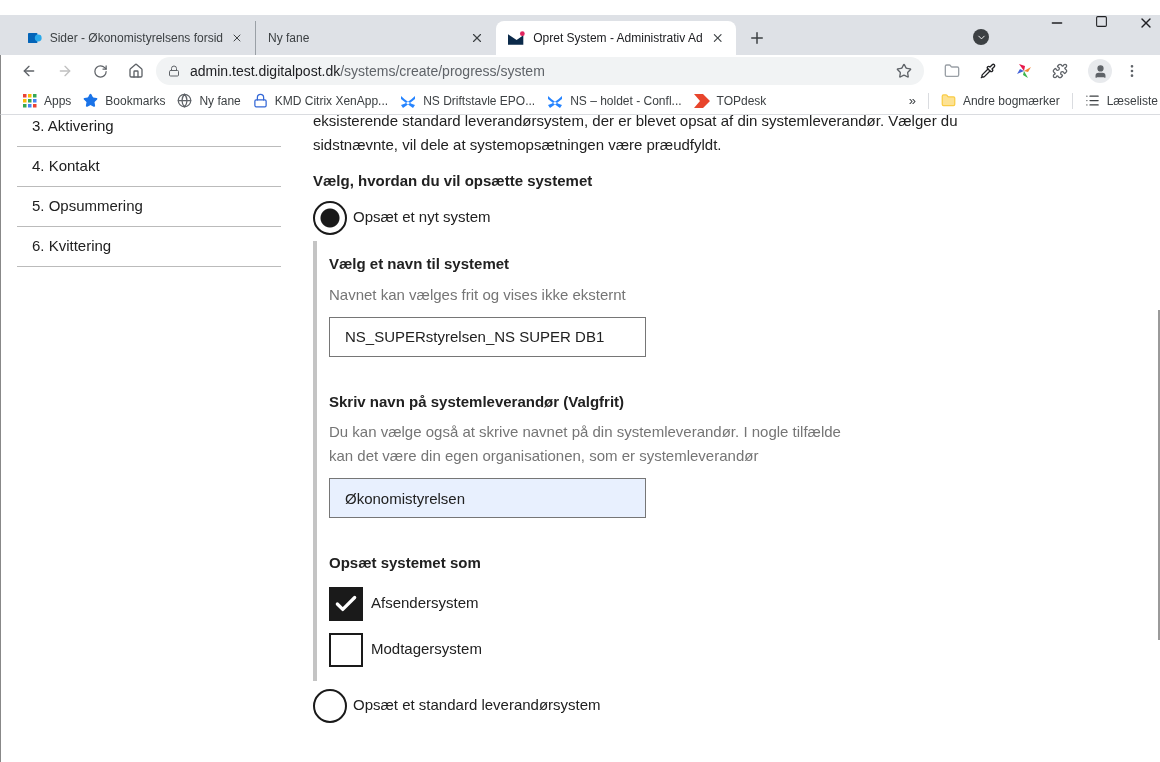 This screenshot has width=1160, height=762. Describe the element at coordinates (149, 167) in the screenshot. I see `step-link: 4. Kontakt` at that location.